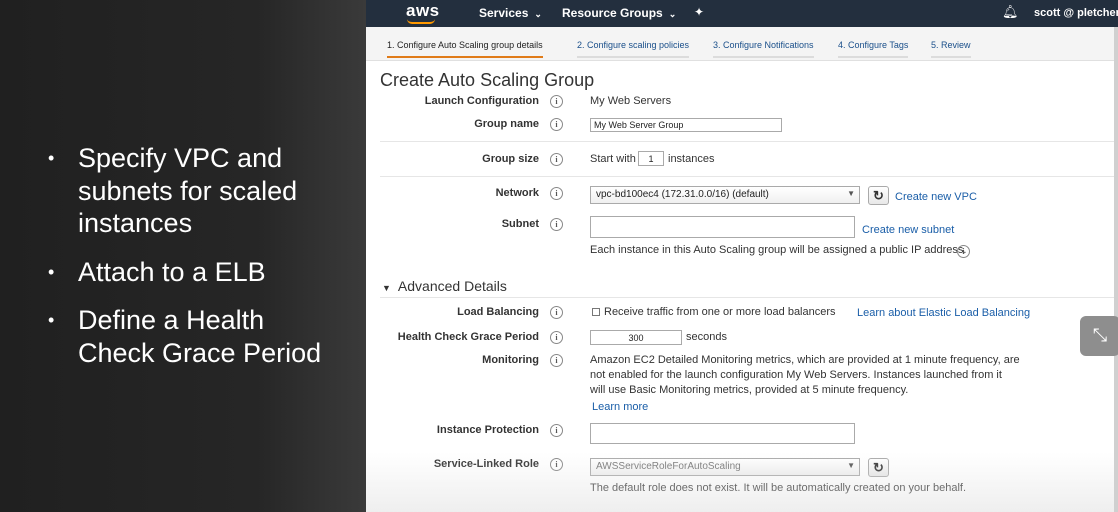  What do you see at coordinates (468, 337) in the screenshot?
I see `grace-period-label: Health Check Grace Period` at bounding box center [468, 337].